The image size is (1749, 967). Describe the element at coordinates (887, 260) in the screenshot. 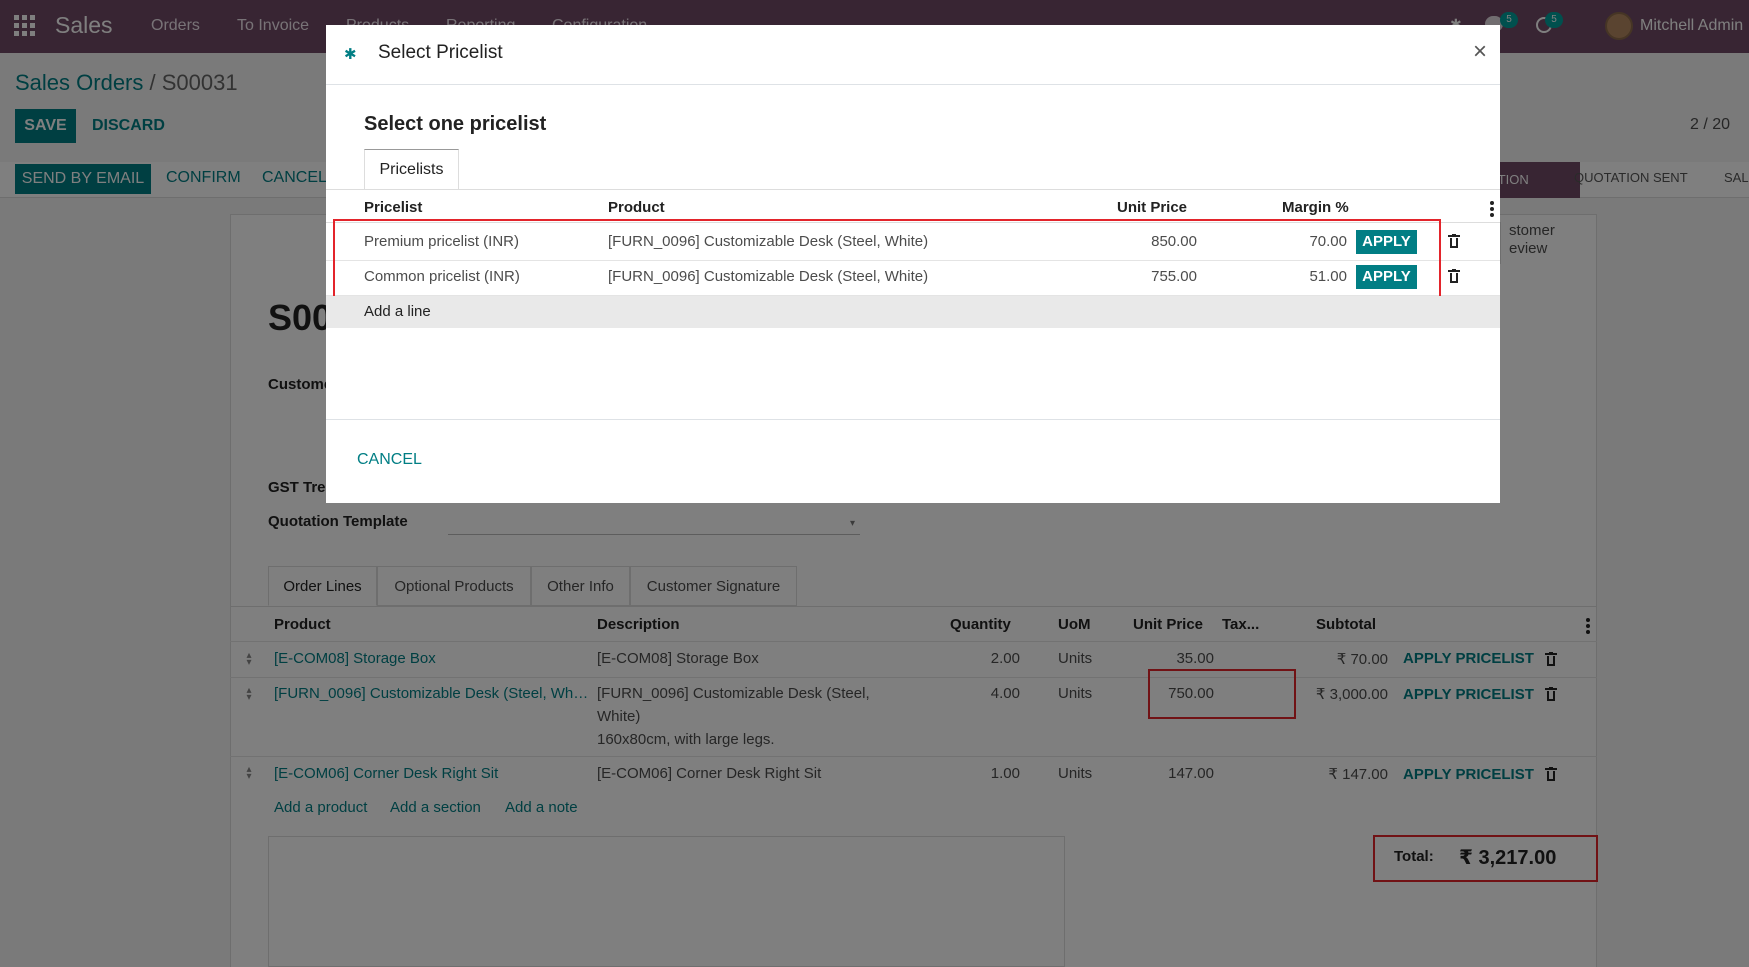

I see `pricelist-rows-highlight` at that location.